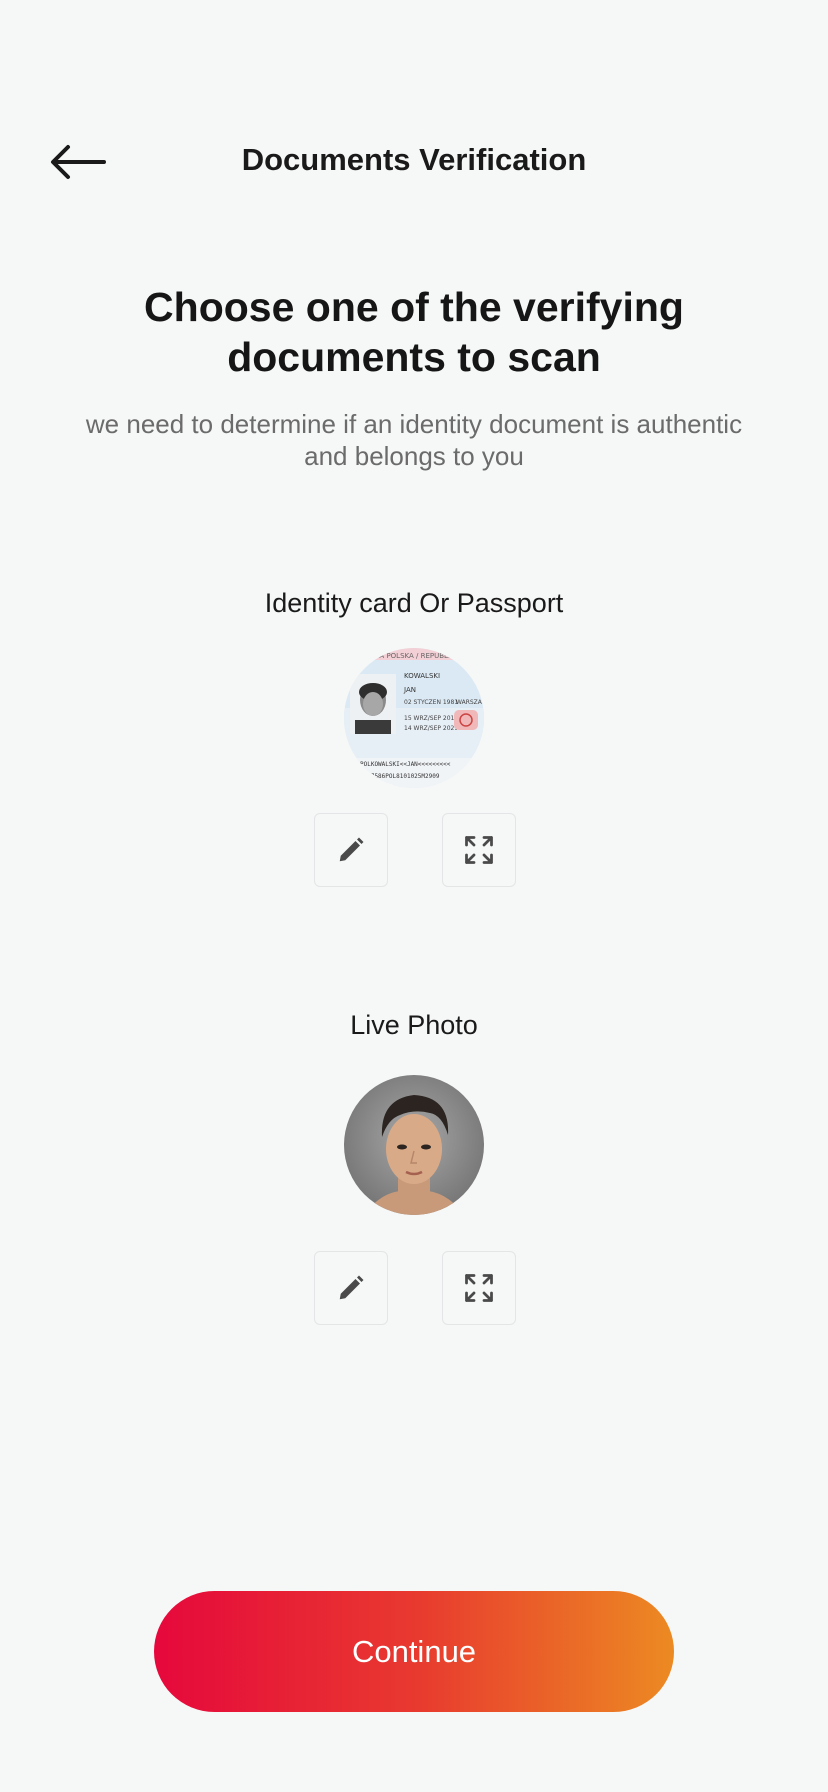 This screenshot has height=1792, width=828. I want to click on id-birth-text: 02 STYCZEN 1981, so click(431, 702).